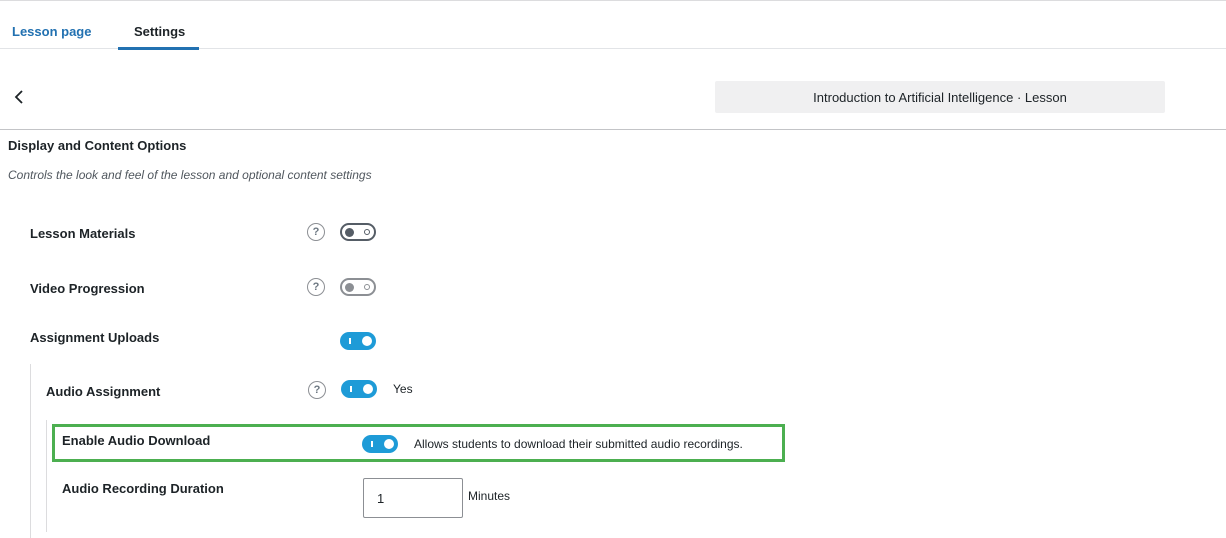 The height and width of the screenshot is (538, 1226). Describe the element at coordinates (87, 288) in the screenshot. I see `video-progression-label: Video Progression` at that location.